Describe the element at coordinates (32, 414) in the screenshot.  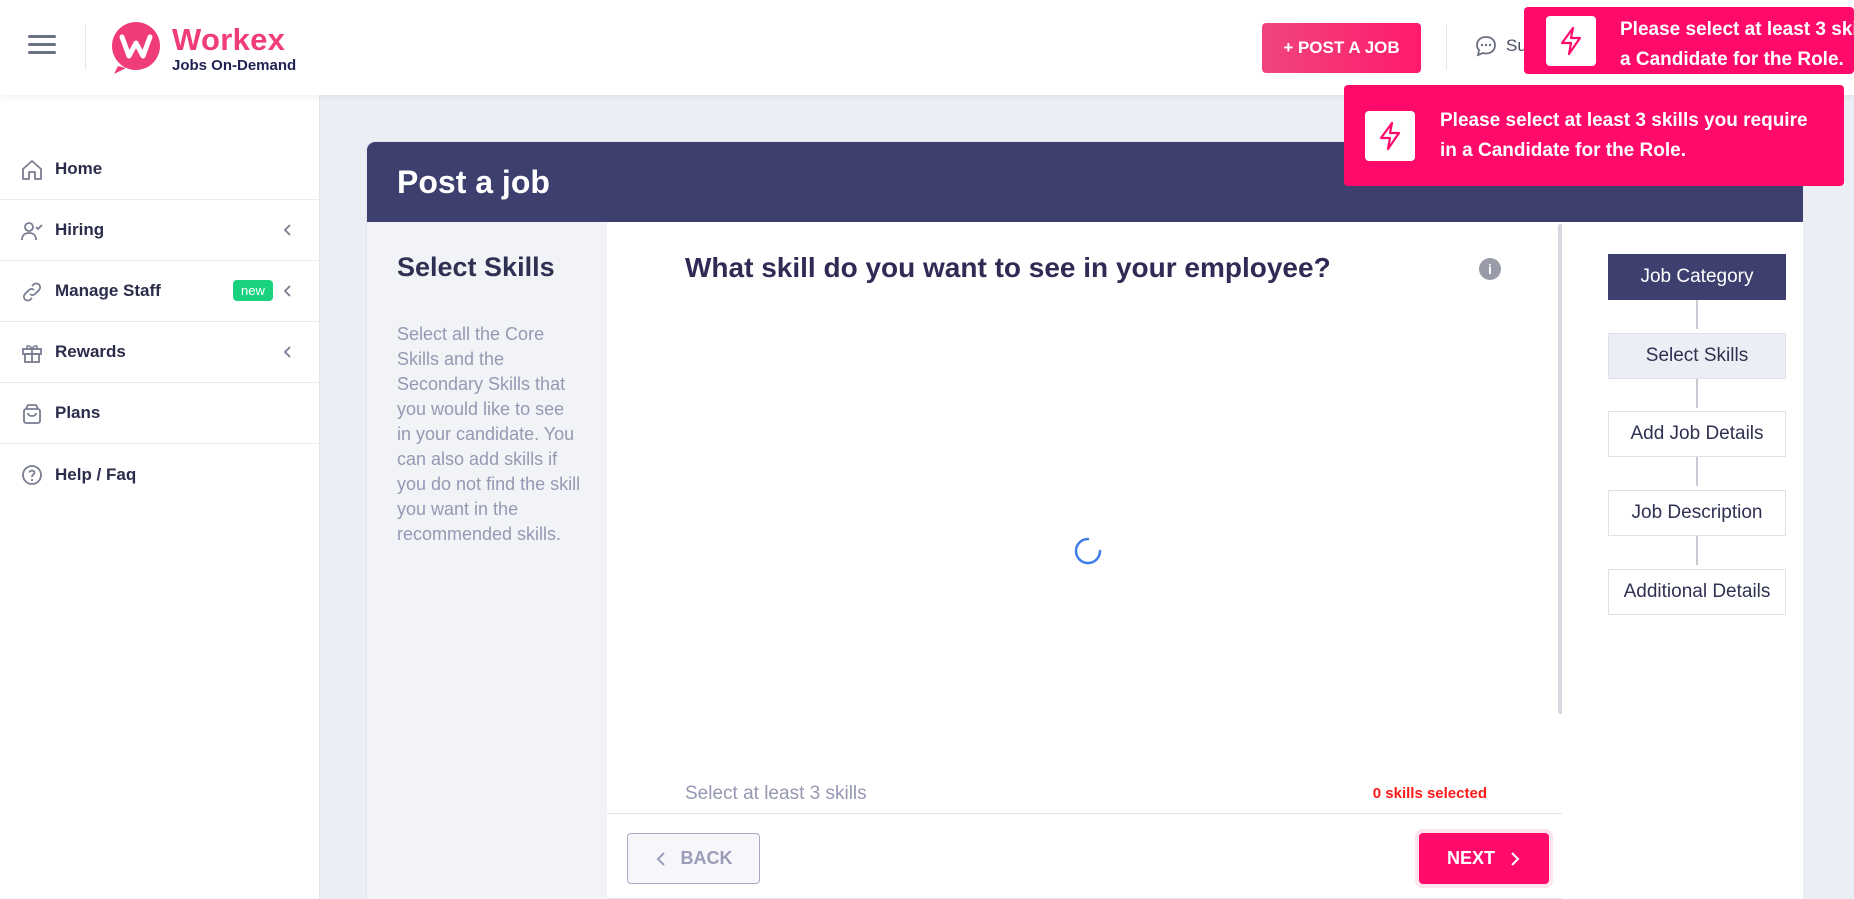
I see `bag-icon` at that location.